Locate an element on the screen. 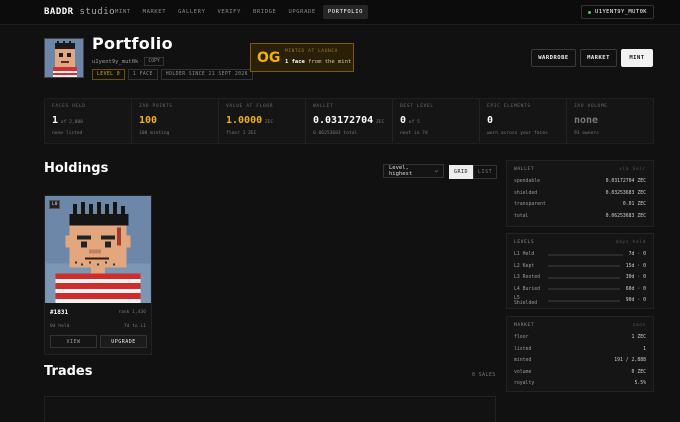  nav-link-verify: VERIFY is located at coordinates (229, 12).